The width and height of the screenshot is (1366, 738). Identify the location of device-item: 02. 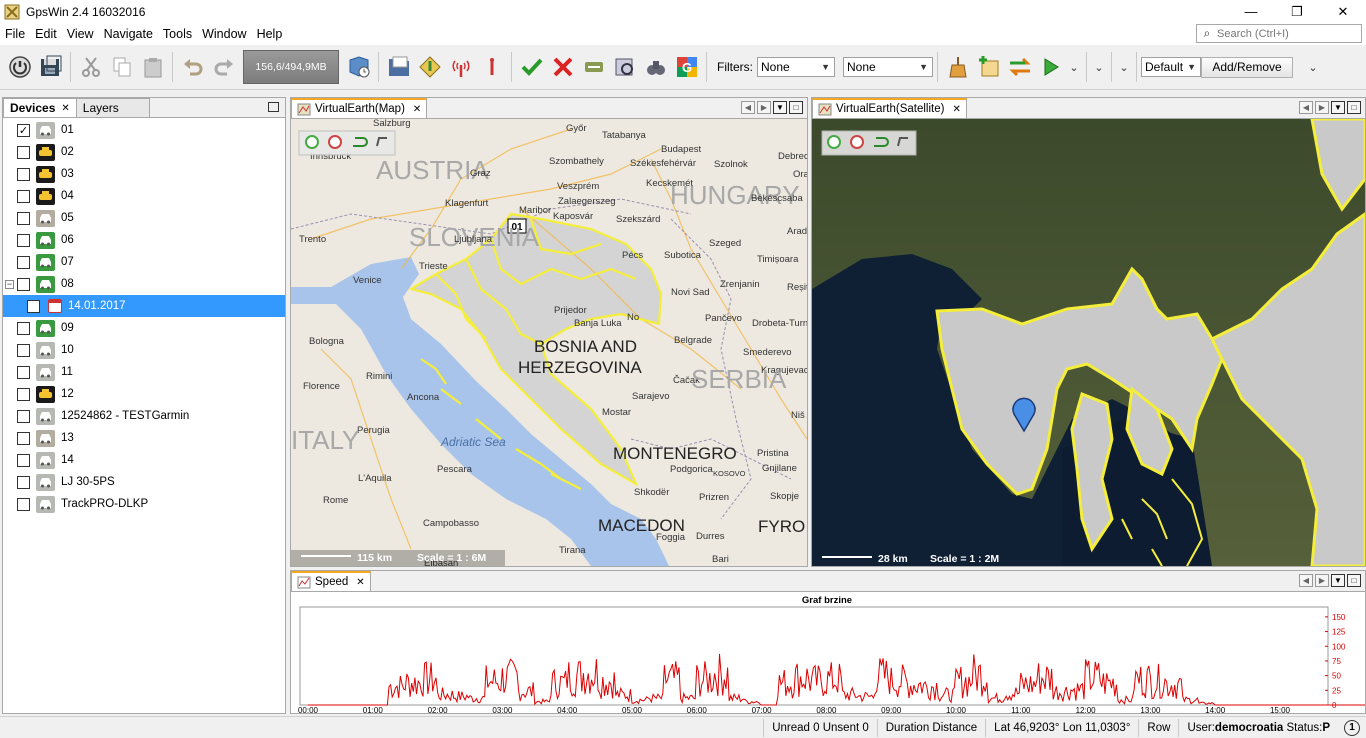
(144, 152).